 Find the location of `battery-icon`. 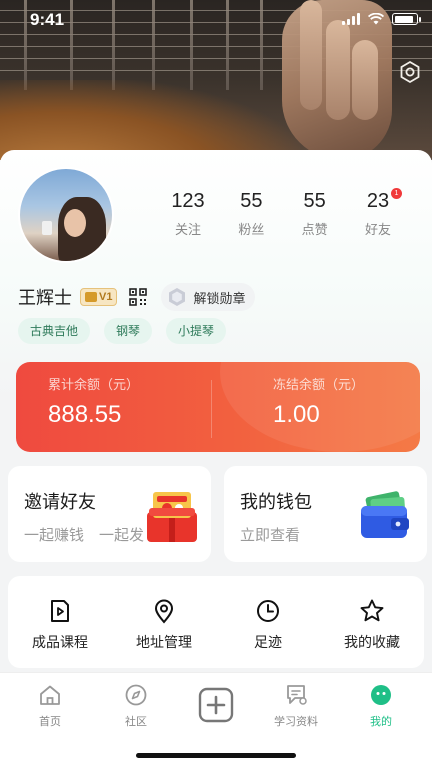

battery-icon is located at coordinates (406, 19).